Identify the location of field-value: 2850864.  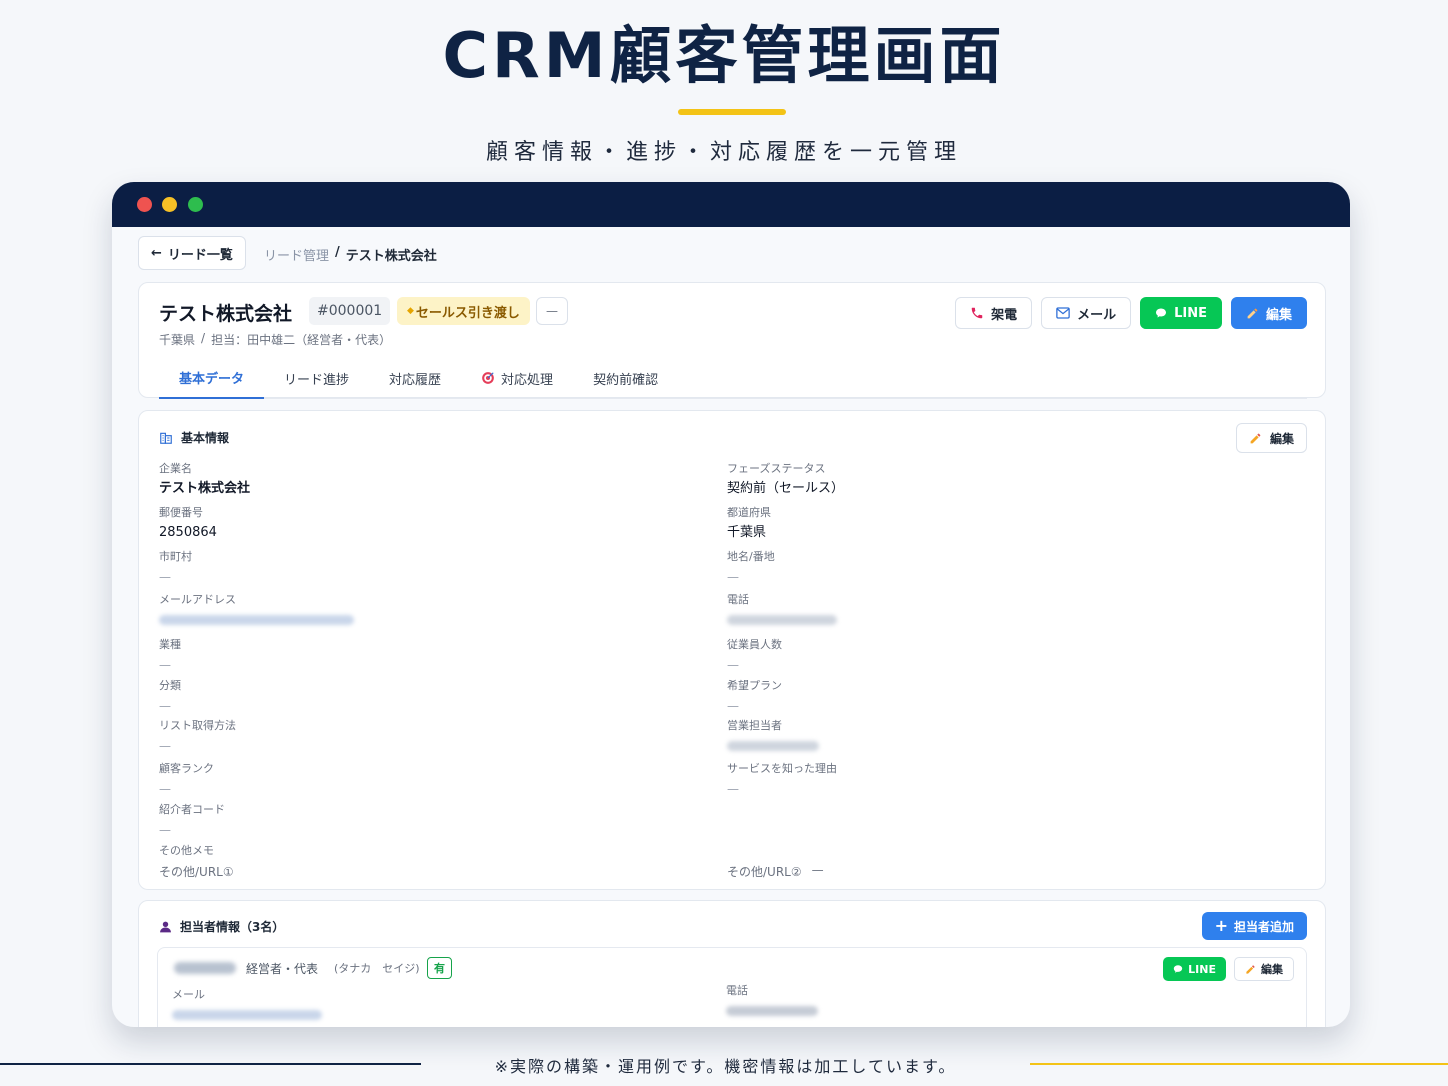
(188, 532).